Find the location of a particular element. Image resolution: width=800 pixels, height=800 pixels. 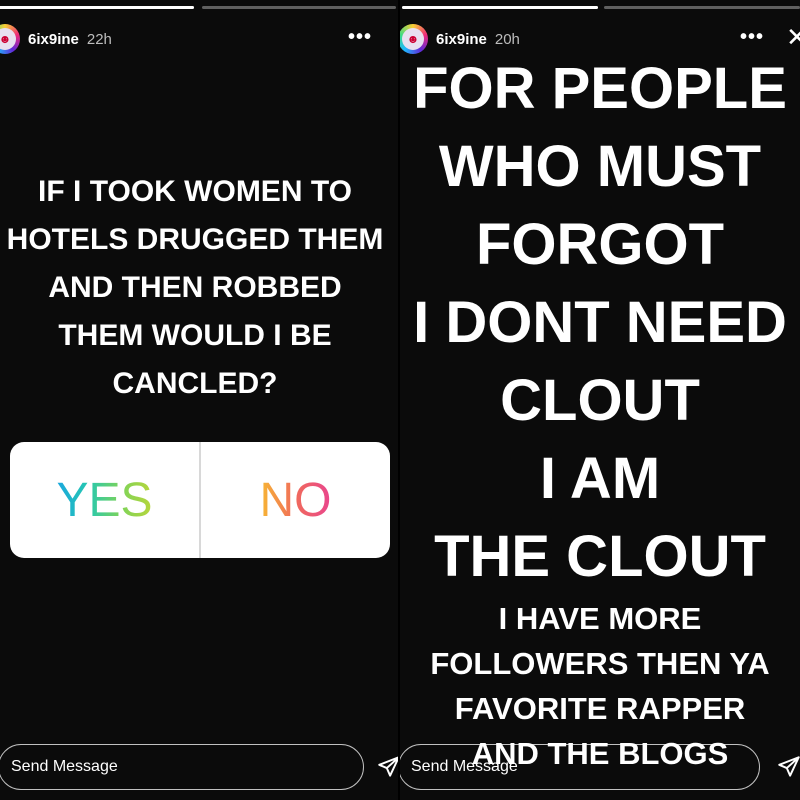

question-line: CANCLED? is located at coordinates (195, 383).